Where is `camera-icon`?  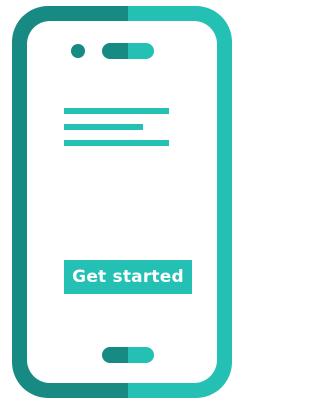
camera-icon is located at coordinates (78, 51).